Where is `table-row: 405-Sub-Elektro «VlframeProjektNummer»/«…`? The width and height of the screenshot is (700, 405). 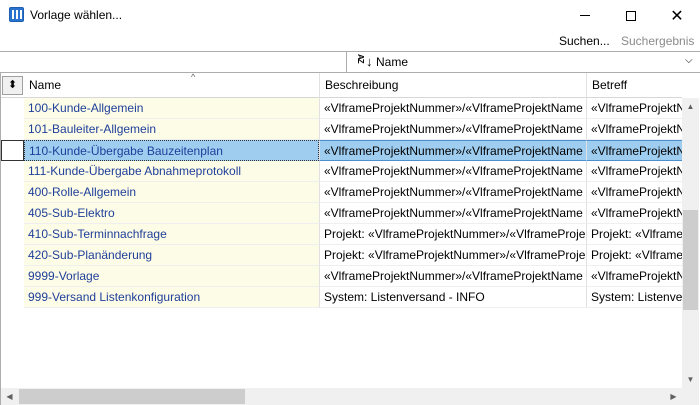
table-row: 405-Sub-Elektro «VlframeProjektNummer»/«… is located at coordinates (341, 213).